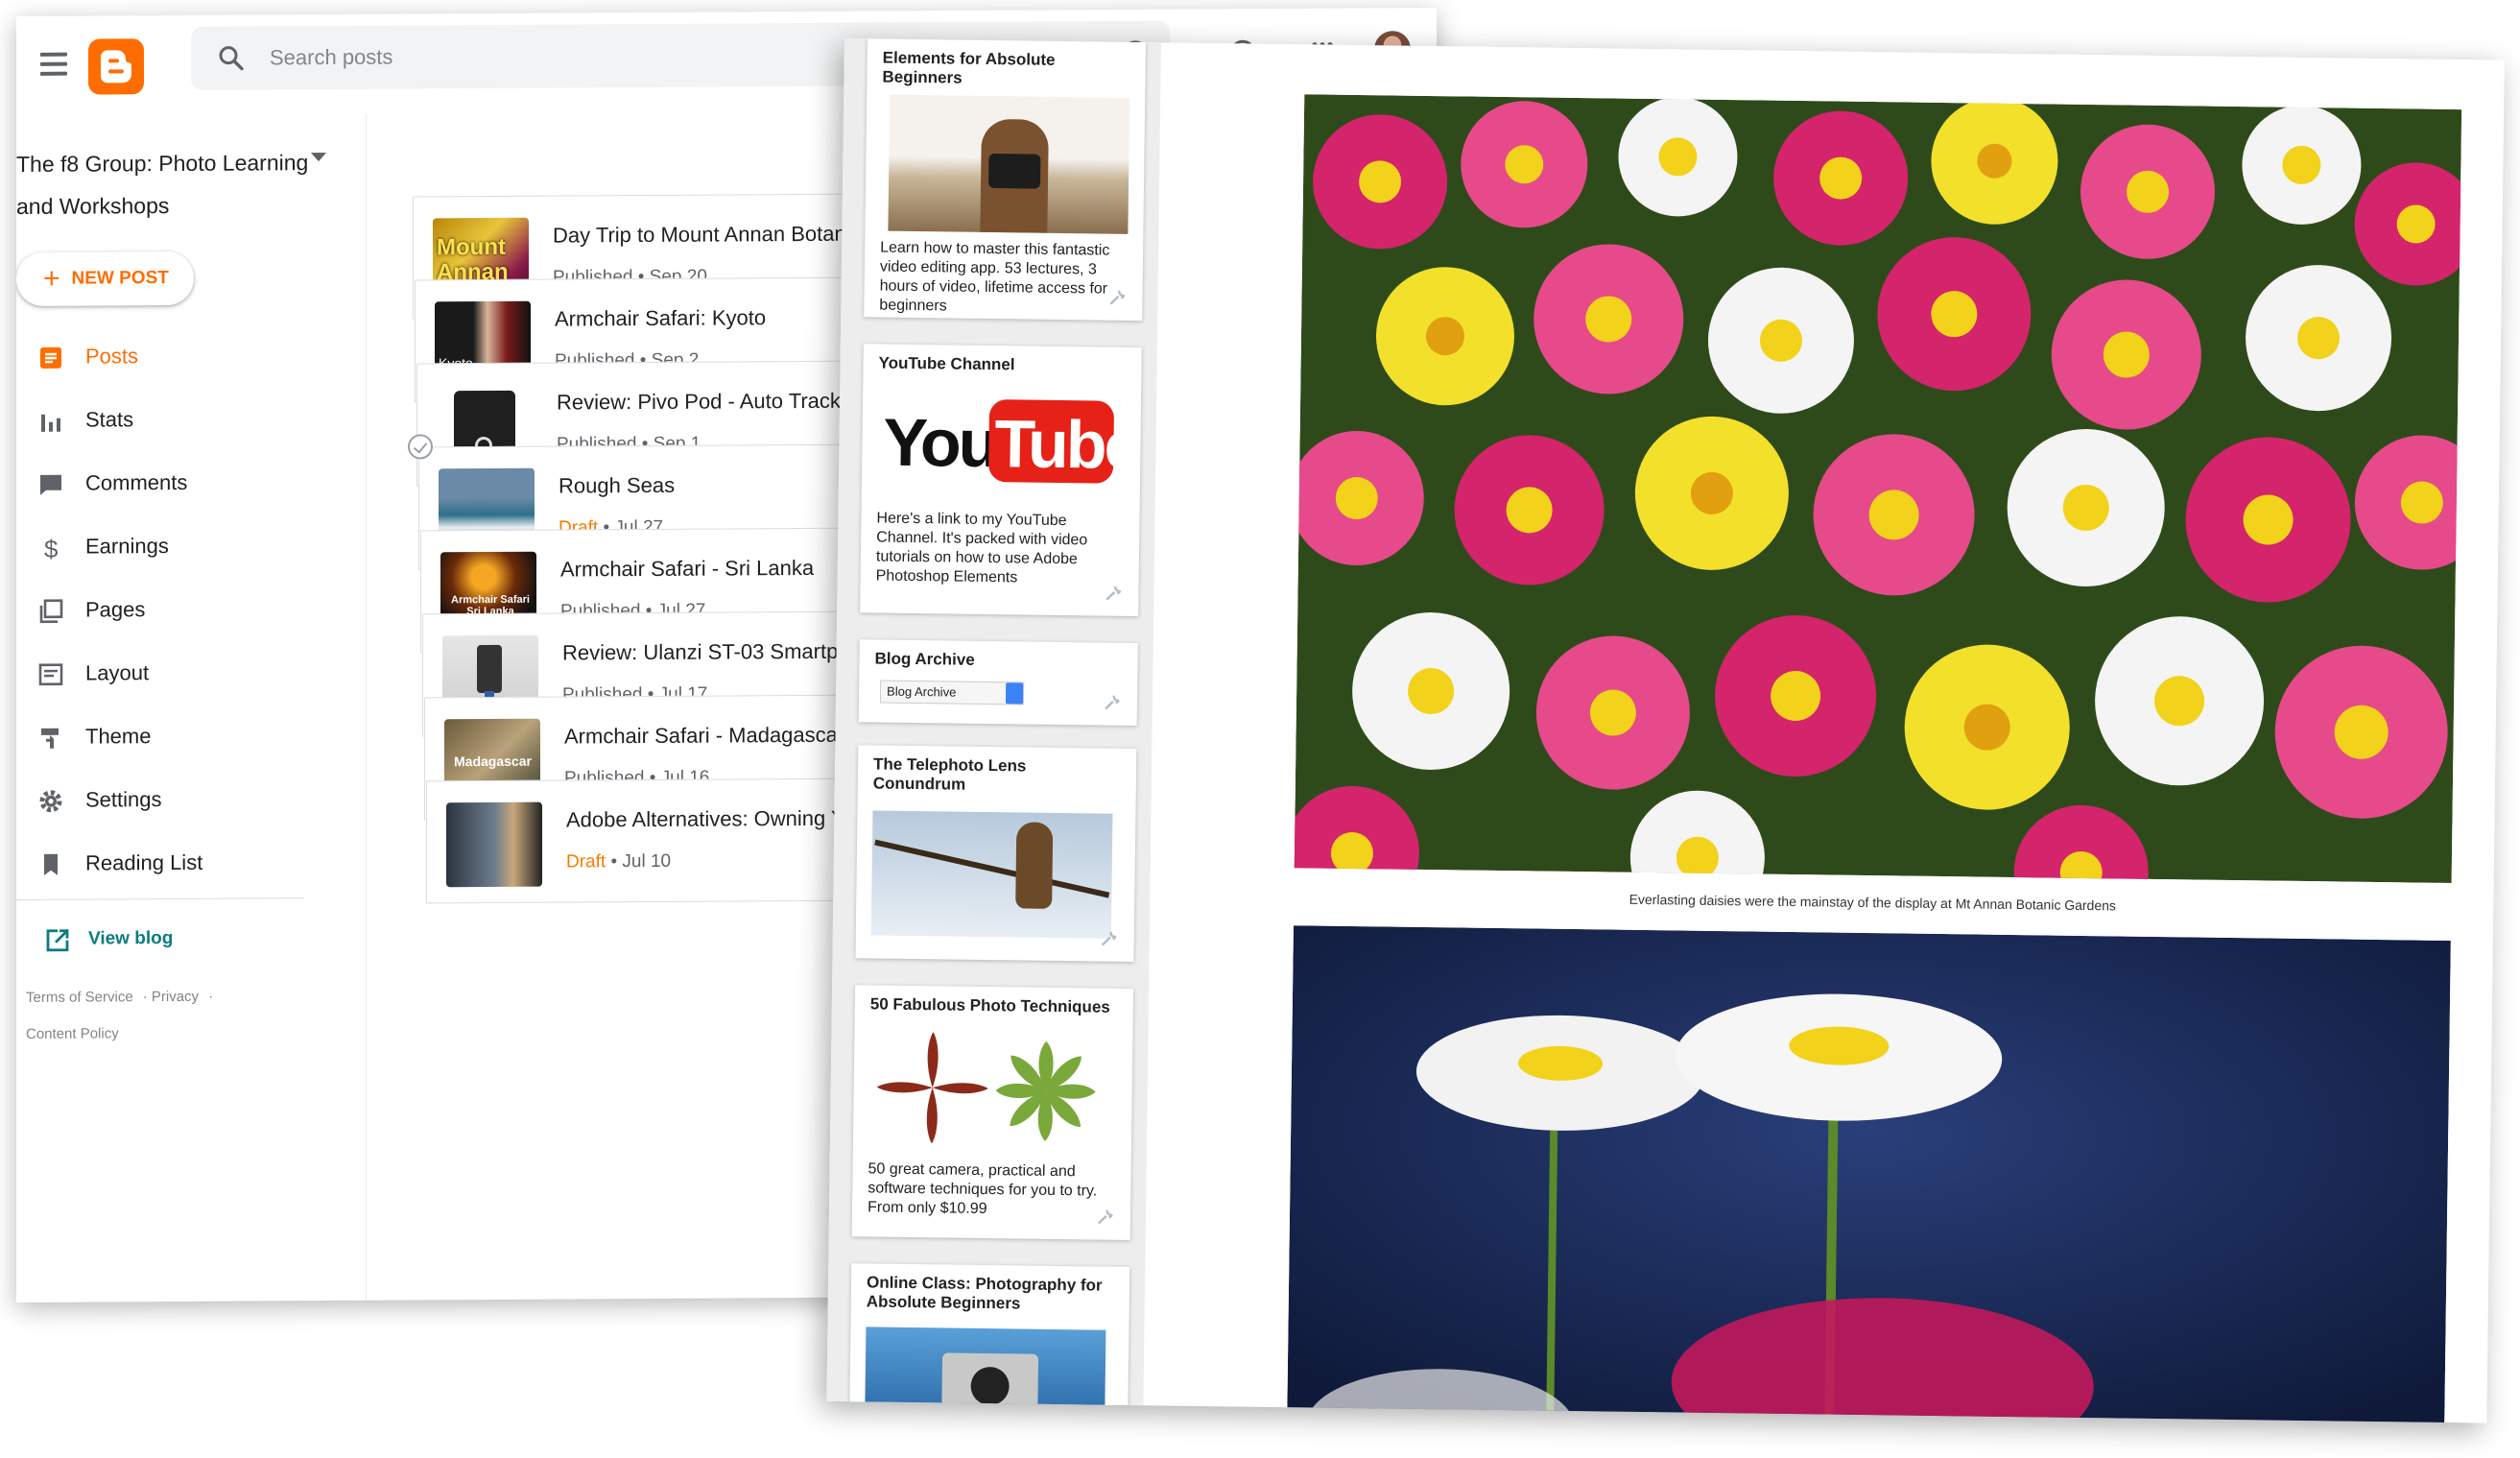 The height and width of the screenshot is (1458, 2520). Describe the element at coordinates (494, 844) in the screenshot. I see `post-thumbnail` at that location.